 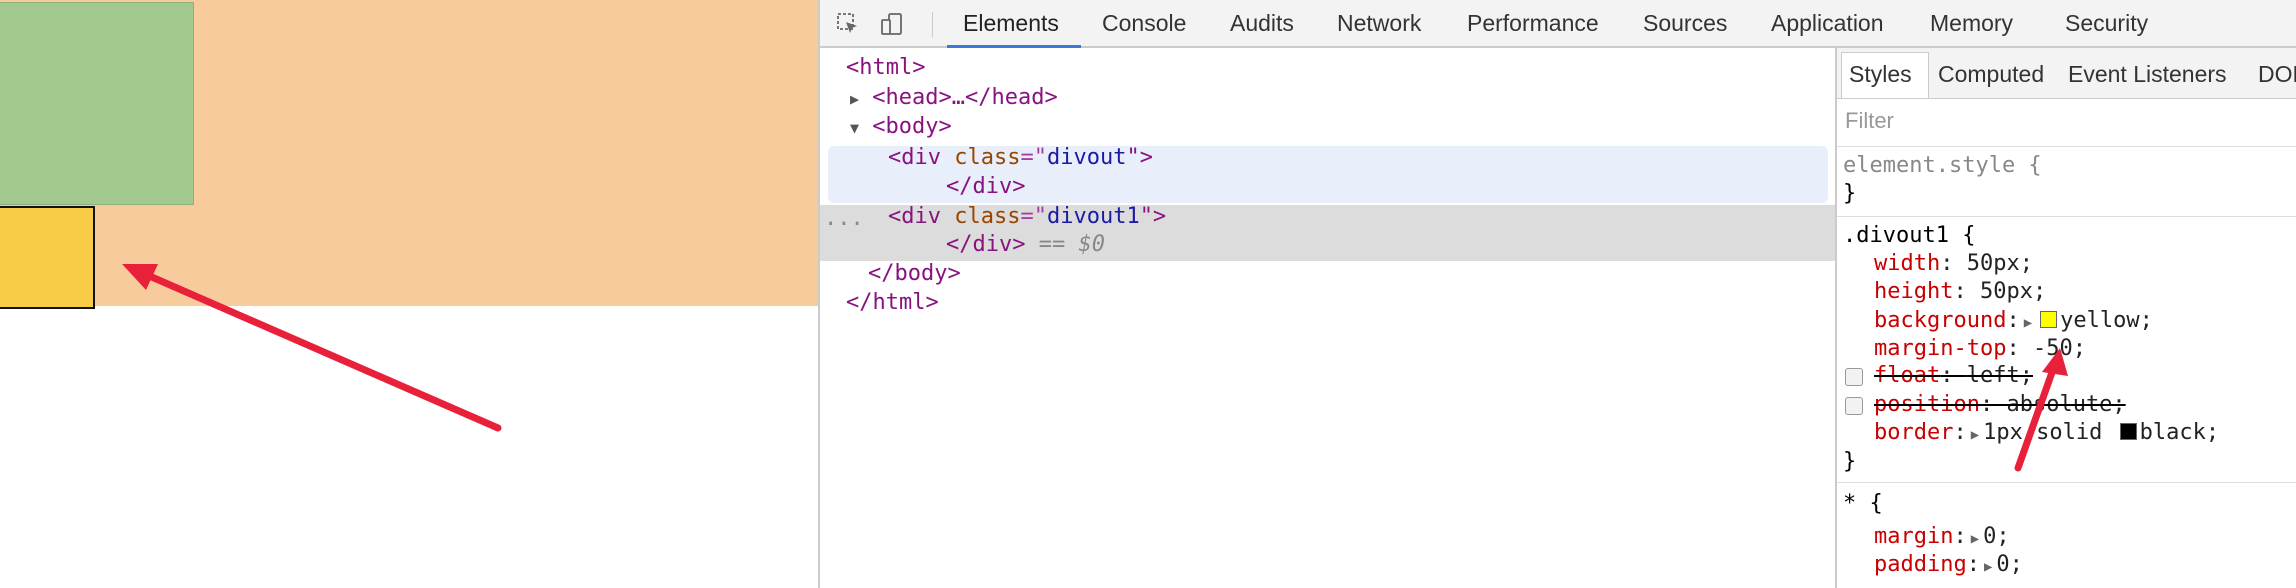 I want to click on css-decl-border: border: ▶ 1px solid black;, so click(x=2046, y=434).